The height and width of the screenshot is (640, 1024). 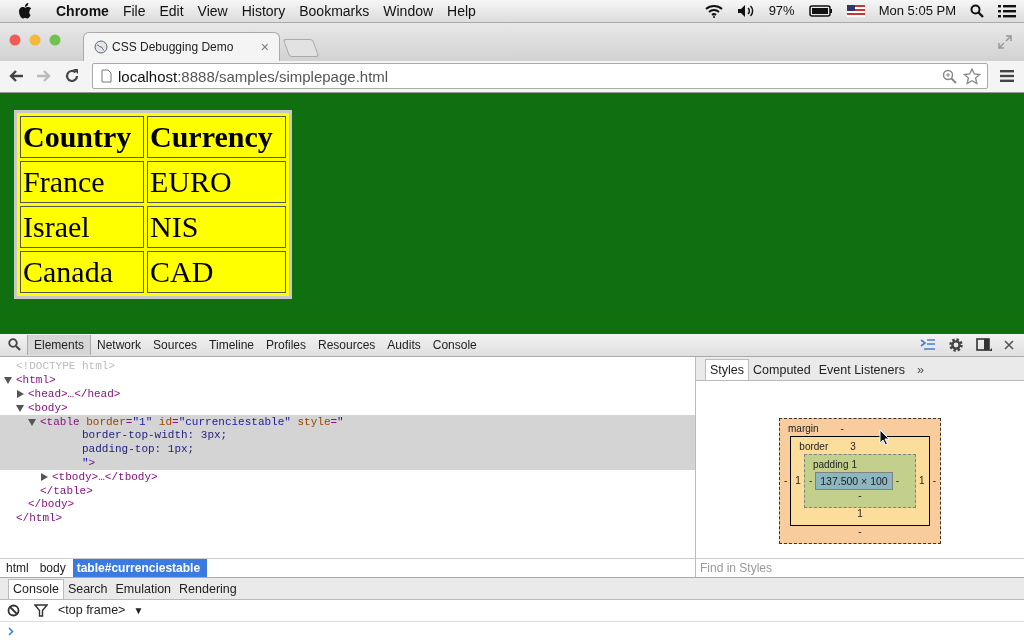 What do you see at coordinates (140, 567) in the screenshot?
I see `breadcrumb-item: table#currenciestable` at bounding box center [140, 567].